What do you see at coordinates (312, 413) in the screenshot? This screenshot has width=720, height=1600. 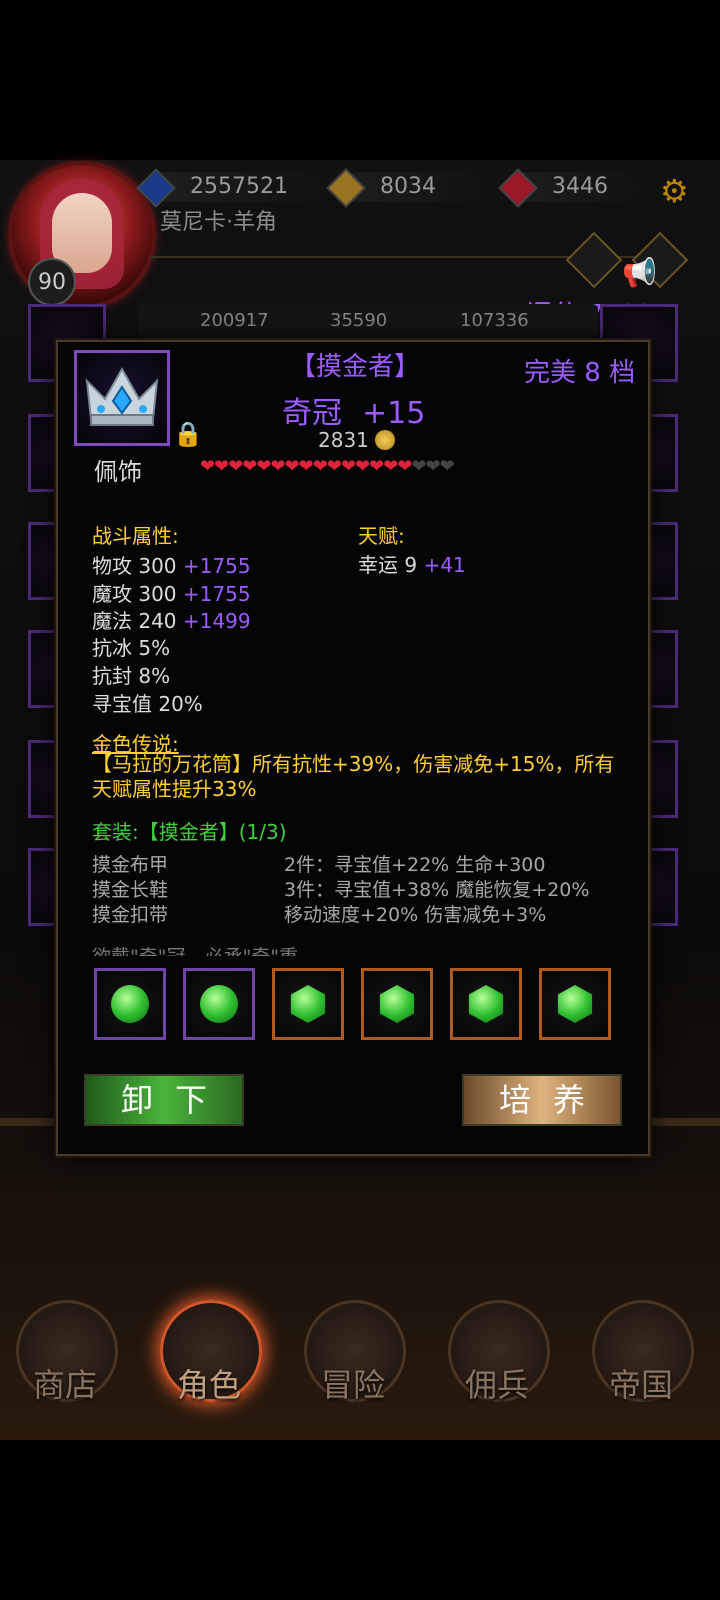 I see `item-name-text: 奇冠` at bounding box center [312, 413].